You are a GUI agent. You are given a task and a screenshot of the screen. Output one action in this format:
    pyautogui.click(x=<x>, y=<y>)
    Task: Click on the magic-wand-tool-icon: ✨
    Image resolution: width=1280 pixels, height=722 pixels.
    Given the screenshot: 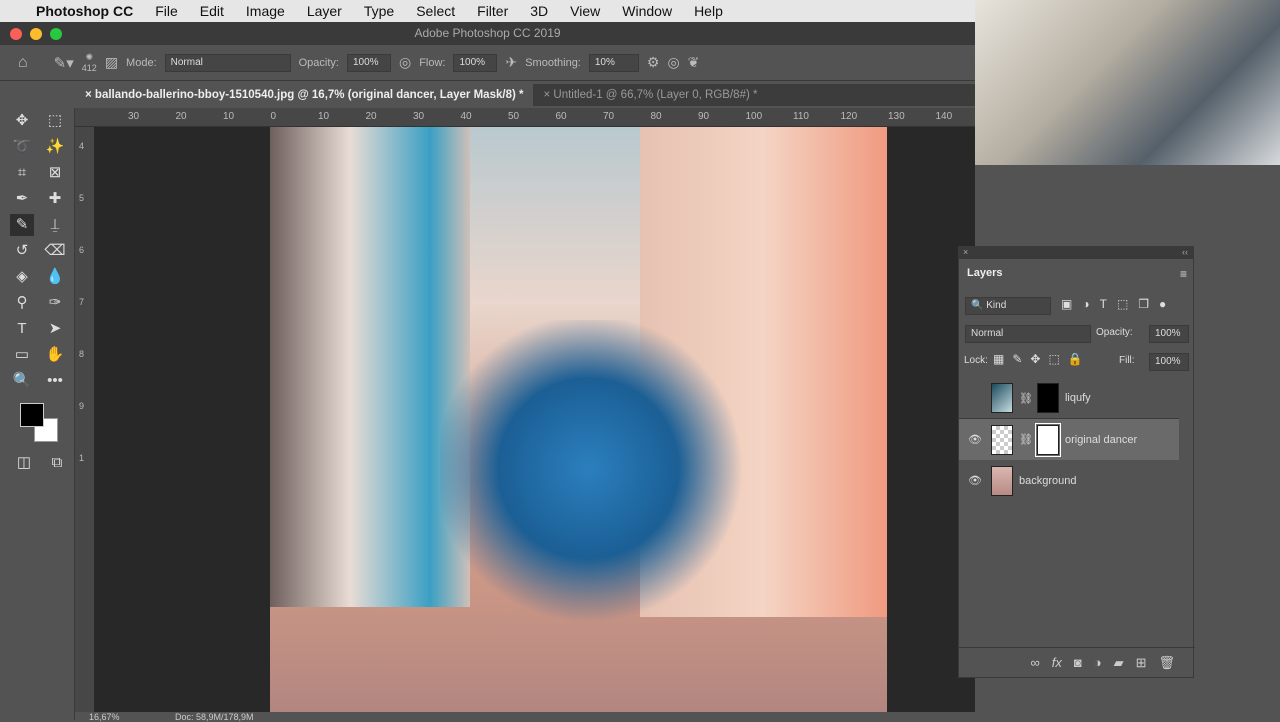 What is the action you would take?
    pyautogui.click(x=55, y=147)
    